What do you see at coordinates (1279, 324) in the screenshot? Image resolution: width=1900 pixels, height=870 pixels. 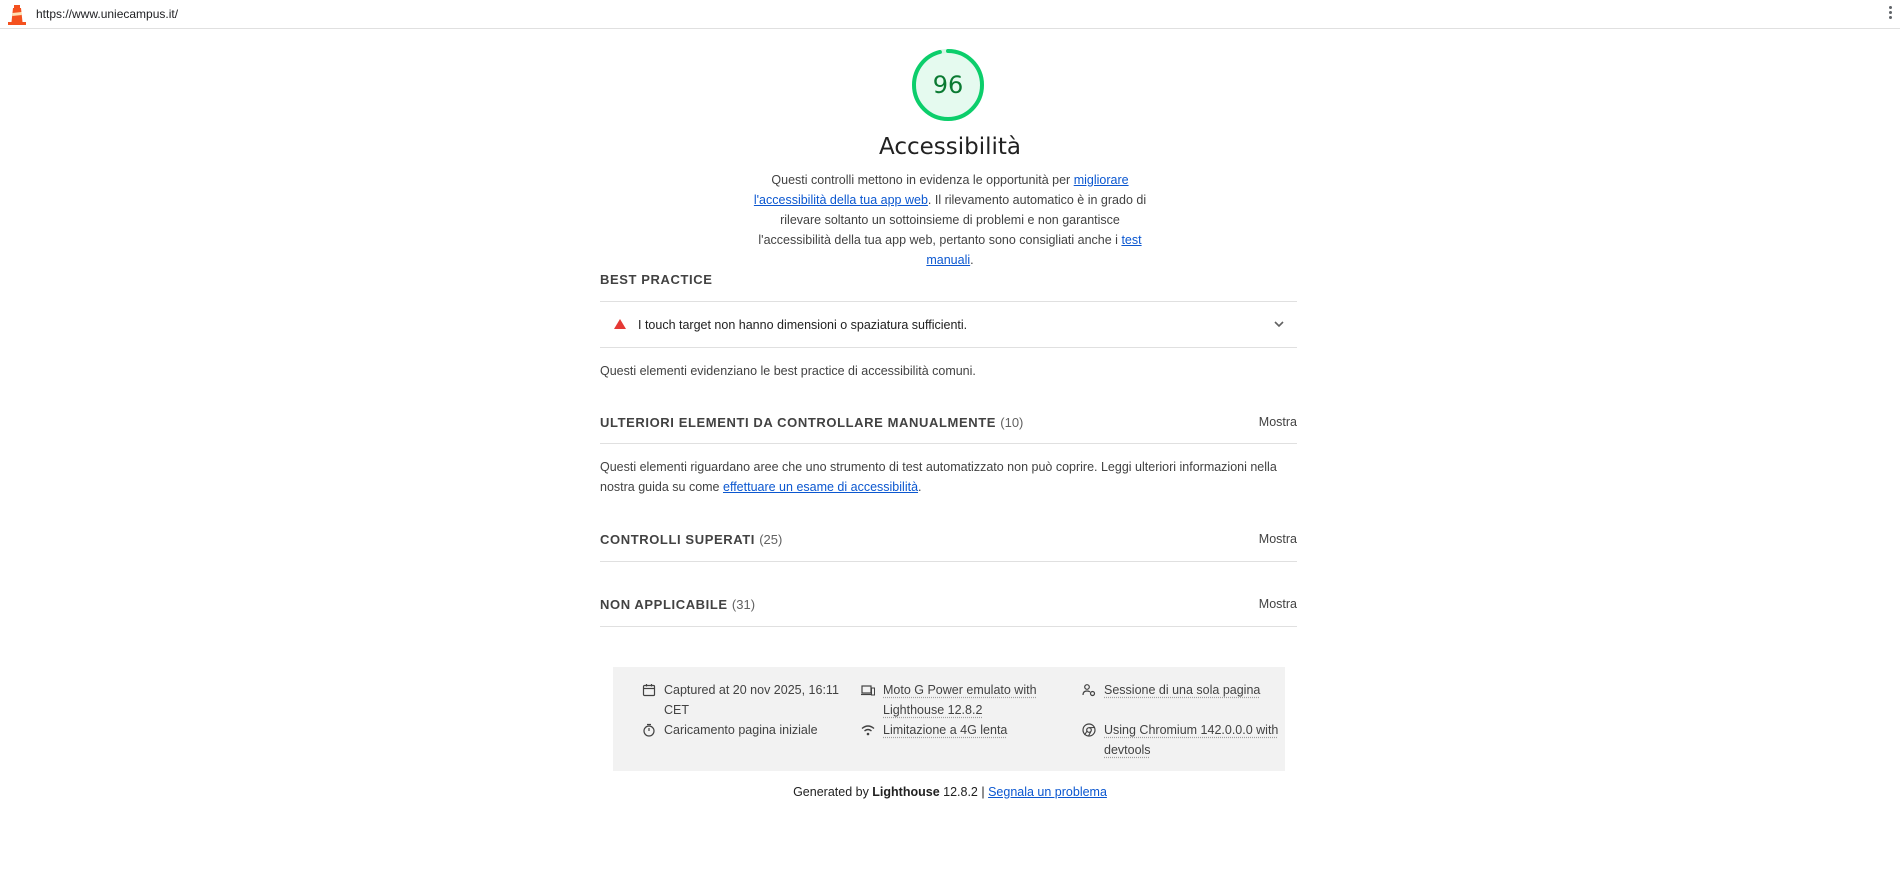 I see `chevron-down-icon` at bounding box center [1279, 324].